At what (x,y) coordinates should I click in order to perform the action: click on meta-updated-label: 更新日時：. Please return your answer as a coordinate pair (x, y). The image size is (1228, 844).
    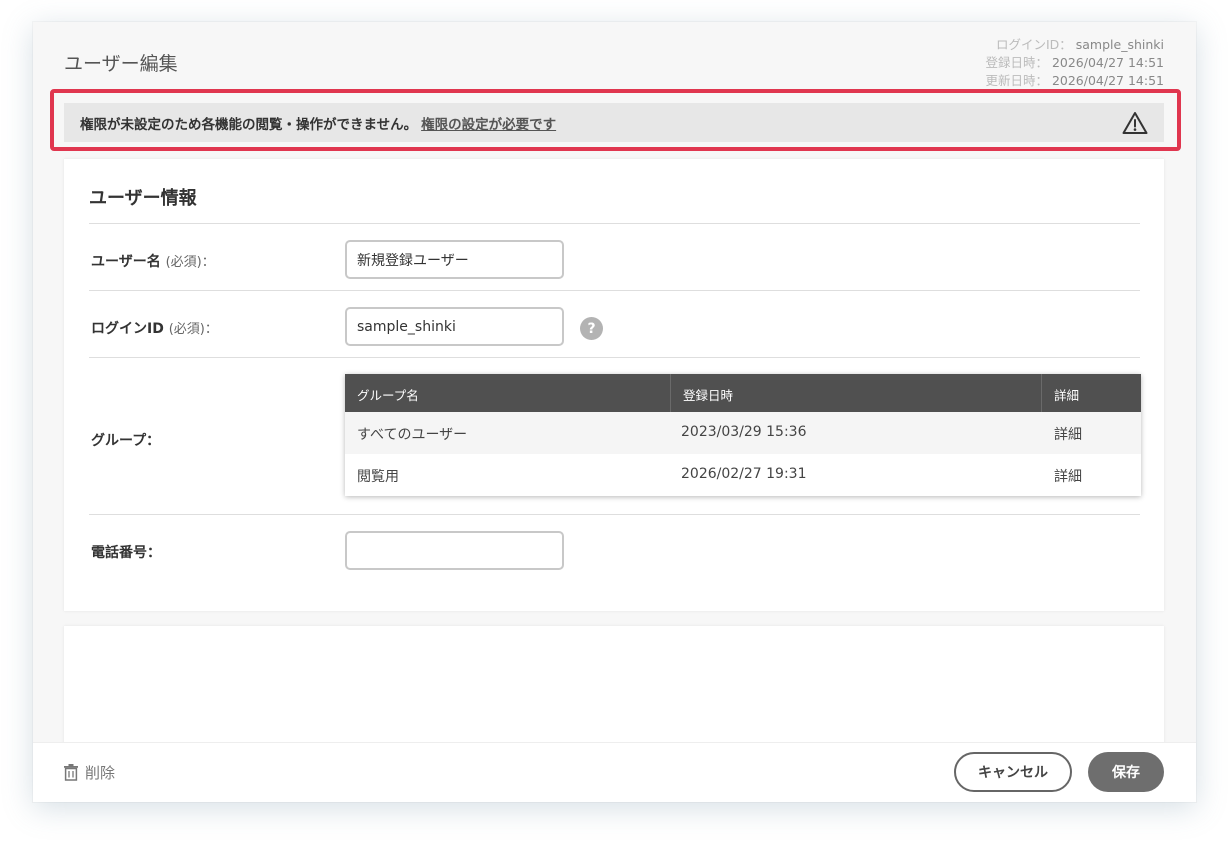
    Looking at the image, I should click on (1016, 80).